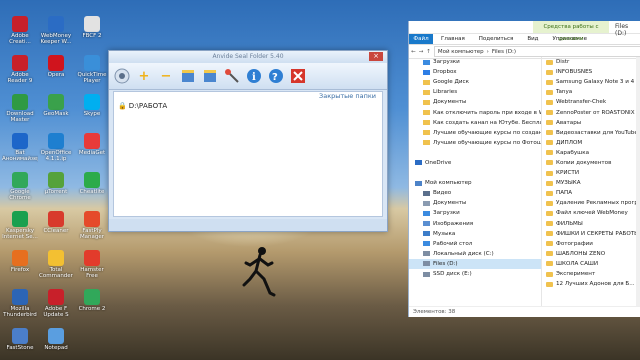 Image resolution: width=640 pixels, height=360 pixels. What do you see at coordinates (475, 143) in the screenshot?
I see `nav-item: Лучшие обучающие курсы по Фотошо` at bounding box center [475, 143].